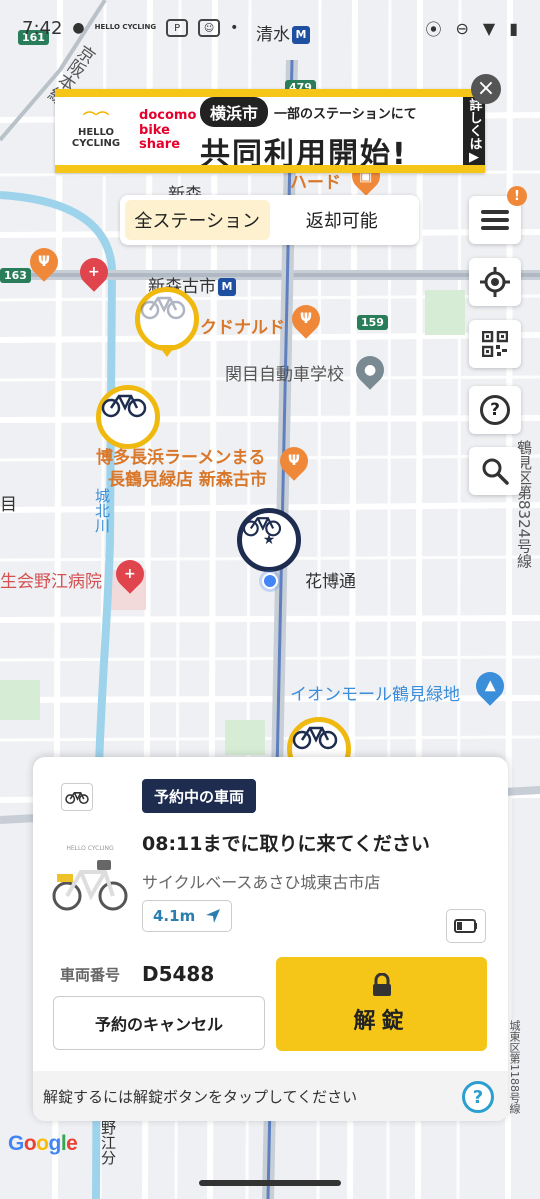  Describe the element at coordinates (495, 220) in the screenshot. I see `menu-icon` at that location.